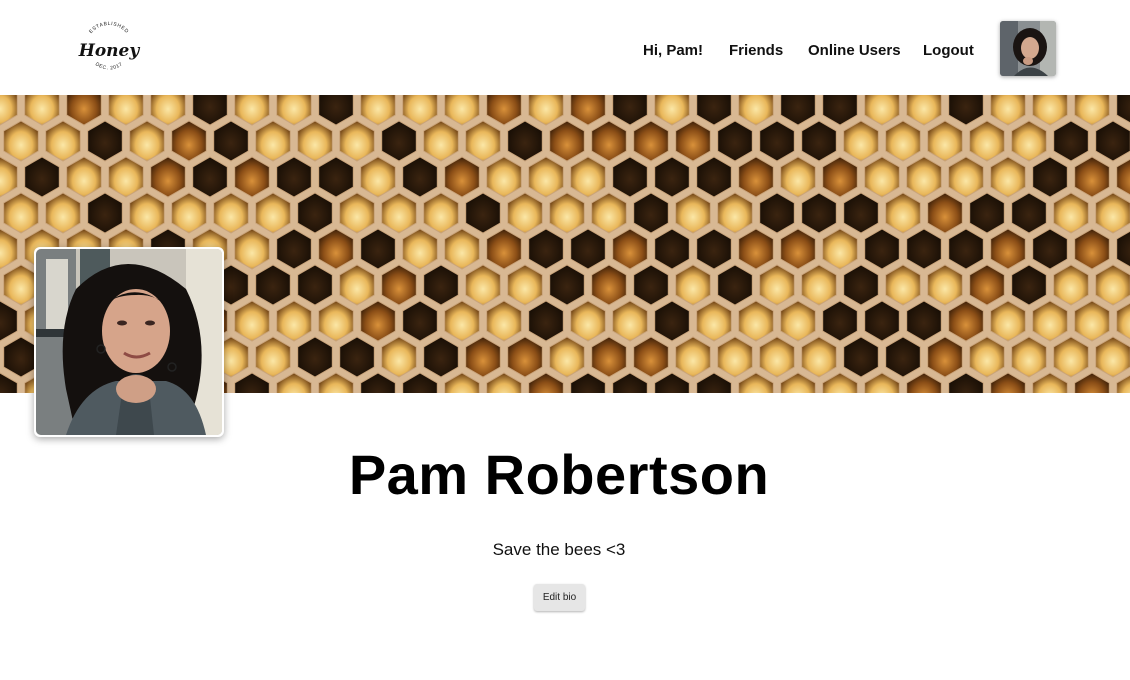  I want to click on logo-top-text: ESTABLISHED, so click(108, 28).